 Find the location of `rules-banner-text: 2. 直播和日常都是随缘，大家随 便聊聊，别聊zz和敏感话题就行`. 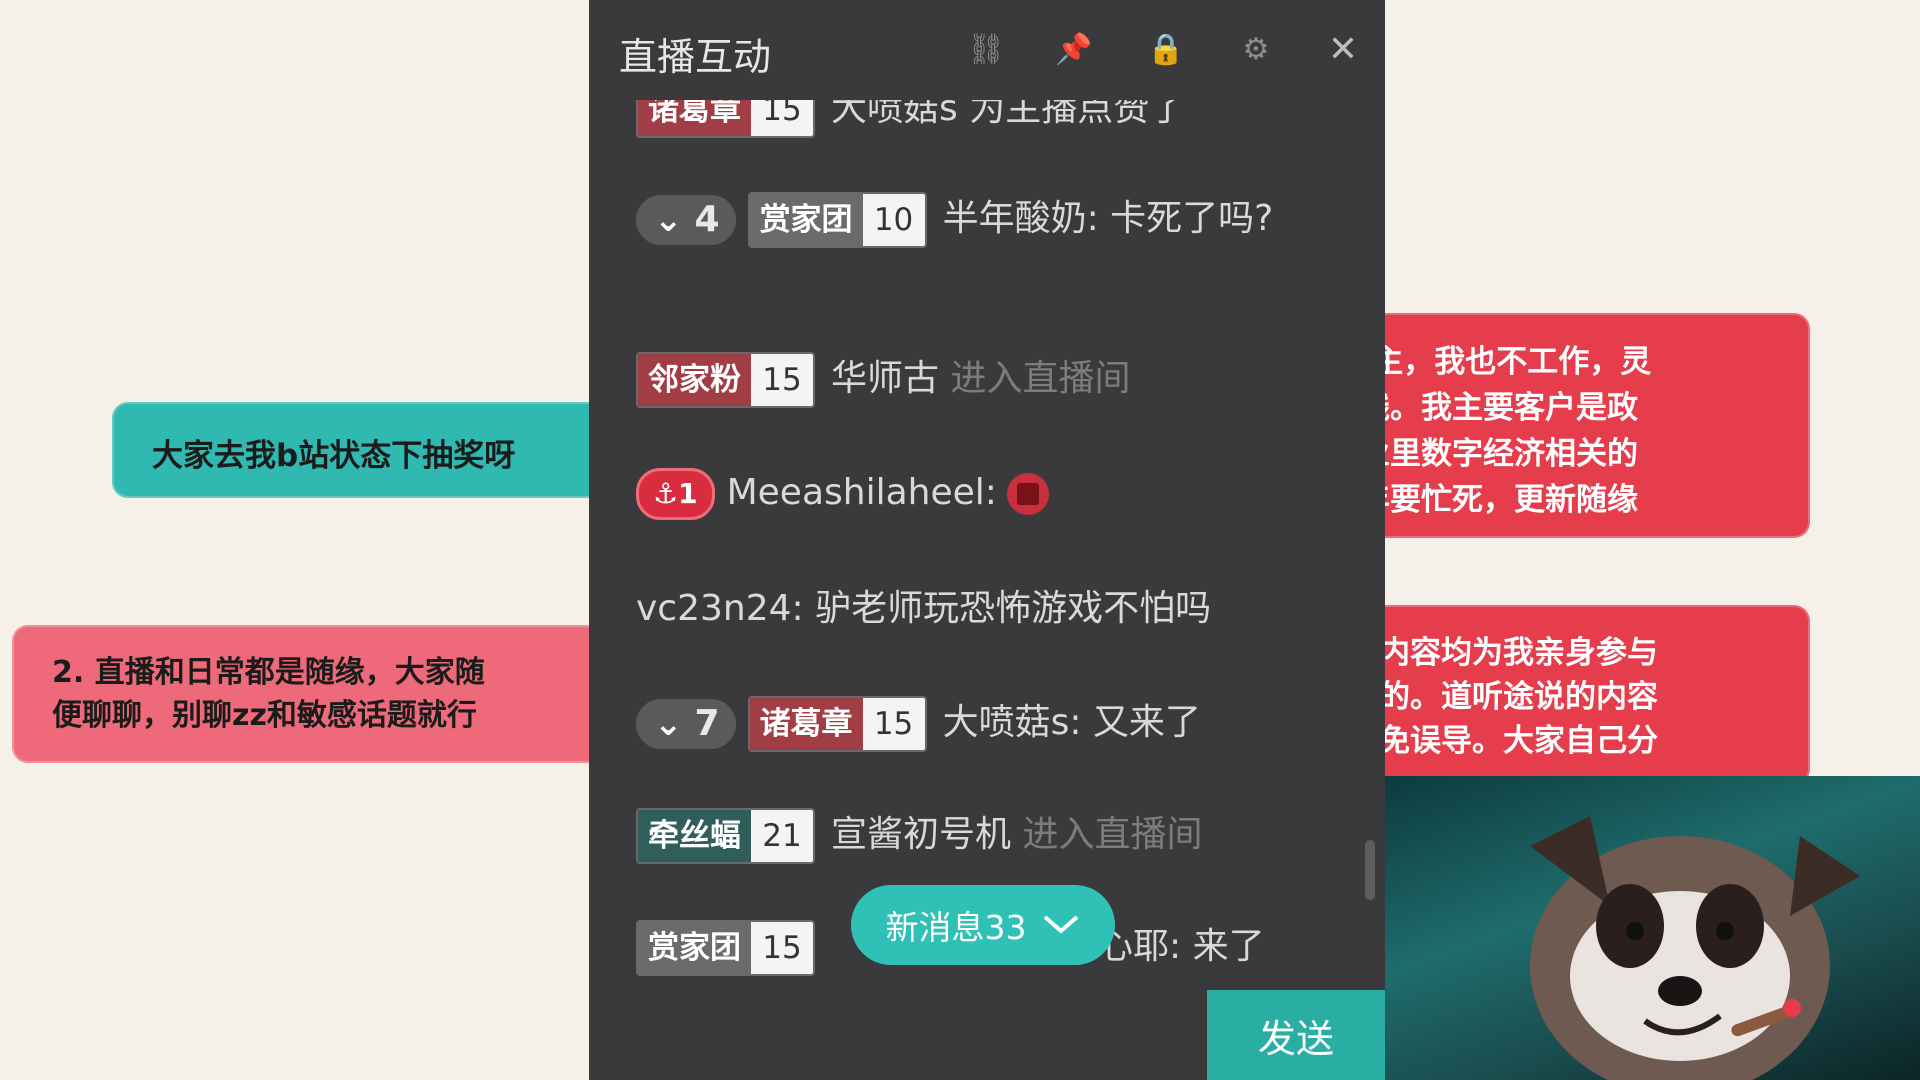

rules-banner-text: 2. 直播和日常都是随缘，大家随 便聊聊，别聊zz和敏感话题就行 is located at coordinates (268, 694).